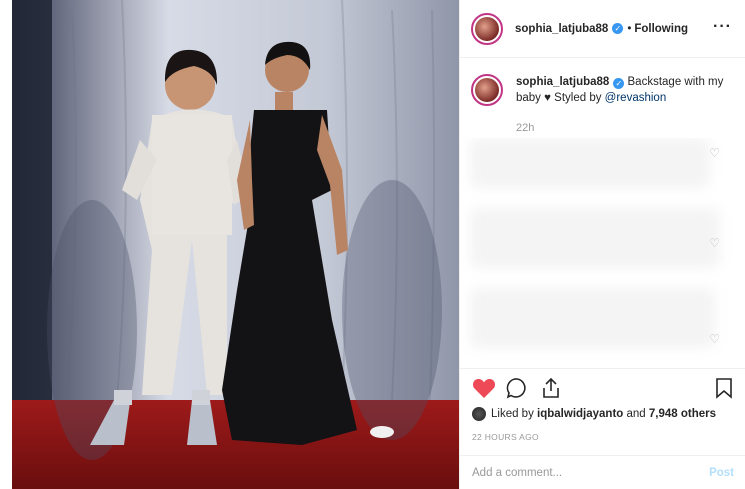  I want to click on liker-avatar, so click(479, 414).